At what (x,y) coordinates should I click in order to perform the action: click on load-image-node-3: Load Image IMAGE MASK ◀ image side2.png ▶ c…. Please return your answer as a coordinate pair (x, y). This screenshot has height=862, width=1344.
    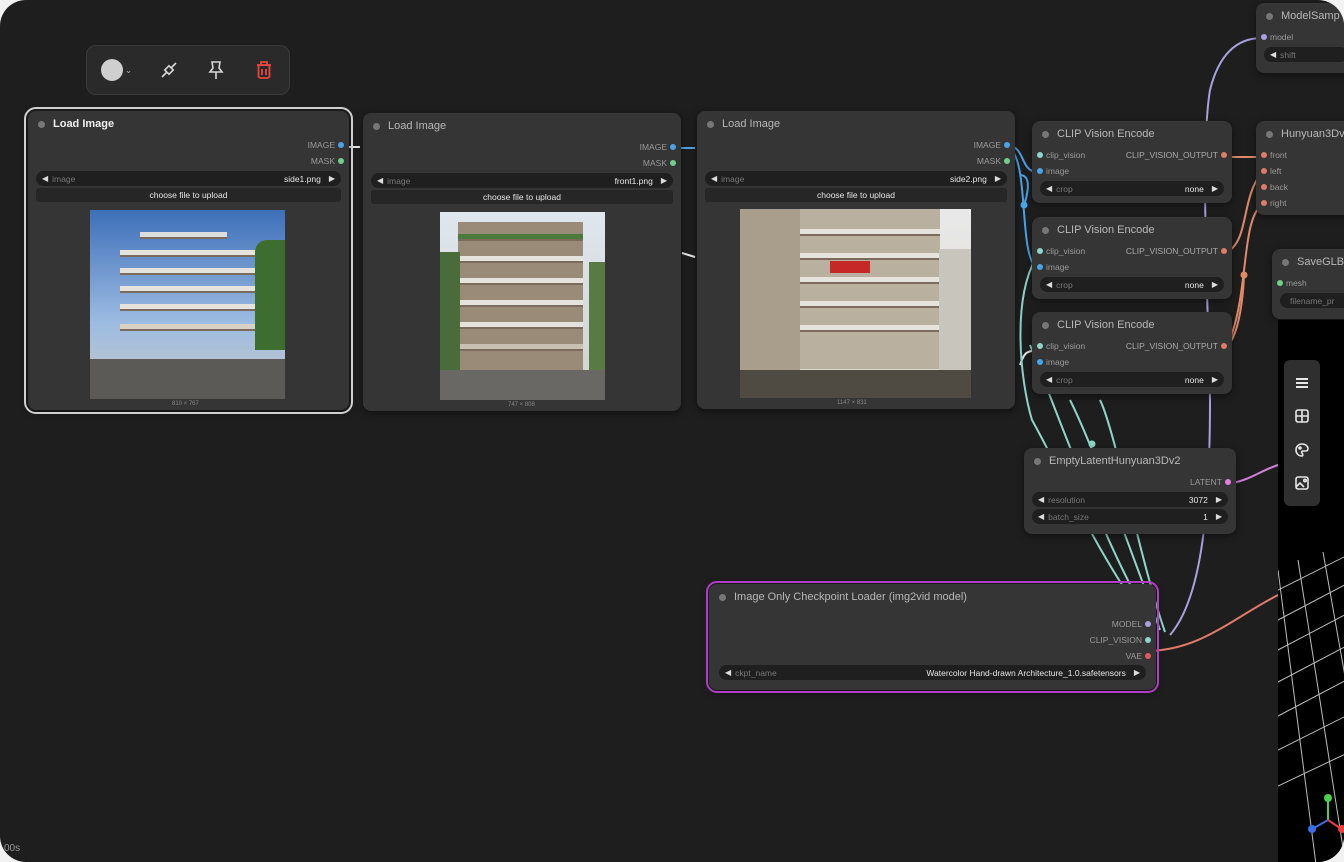
    Looking at the image, I should click on (856, 260).